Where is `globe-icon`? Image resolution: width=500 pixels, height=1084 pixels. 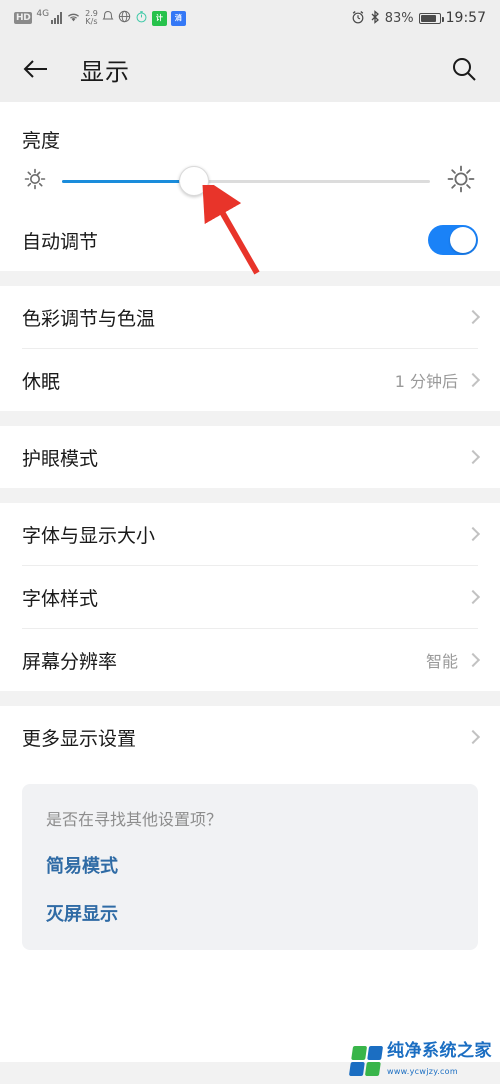 globe-icon is located at coordinates (124, 18).